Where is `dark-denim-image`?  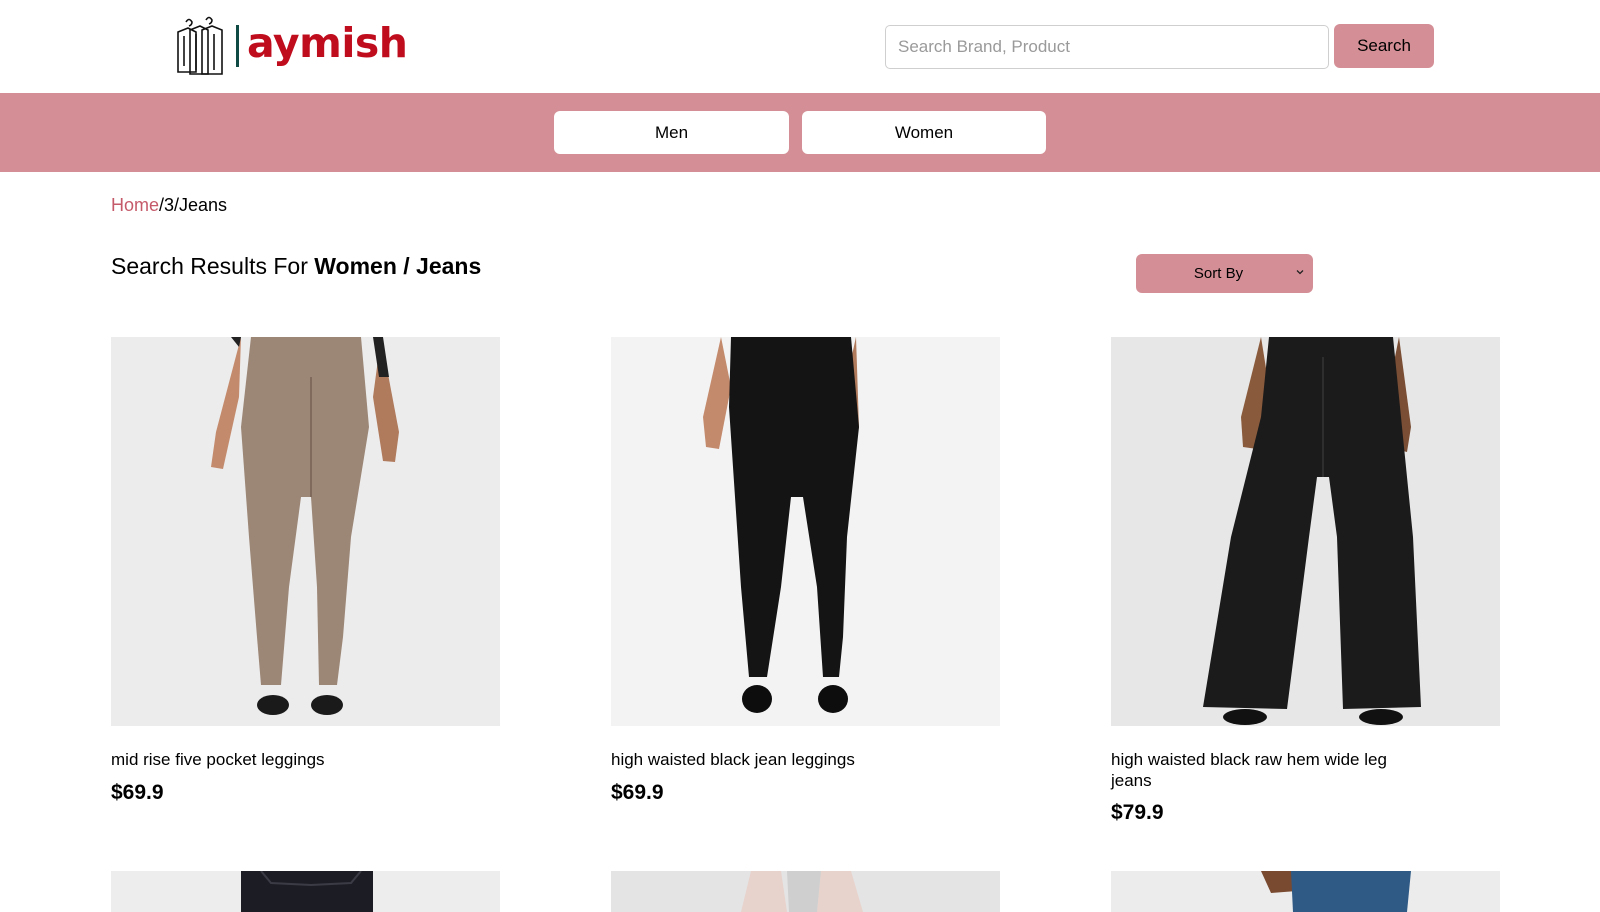 dark-denim-image is located at coordinates (305, 891).